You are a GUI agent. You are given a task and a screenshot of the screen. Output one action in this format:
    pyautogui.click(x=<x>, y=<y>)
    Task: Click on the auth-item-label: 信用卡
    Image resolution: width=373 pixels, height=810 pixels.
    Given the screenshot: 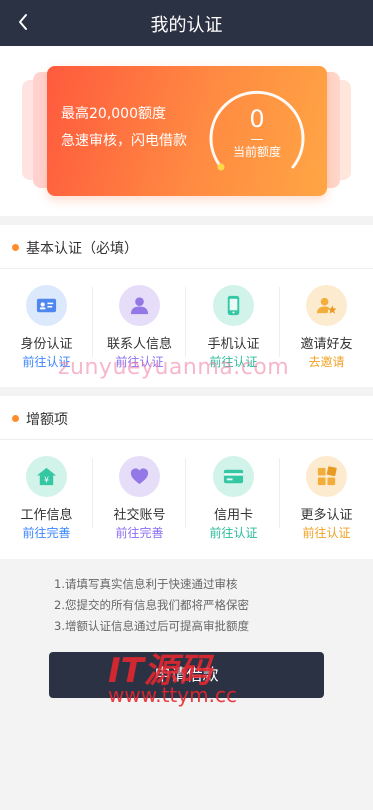 What is the action you would take?
    pyautogui.click(x=233, y=515)
    